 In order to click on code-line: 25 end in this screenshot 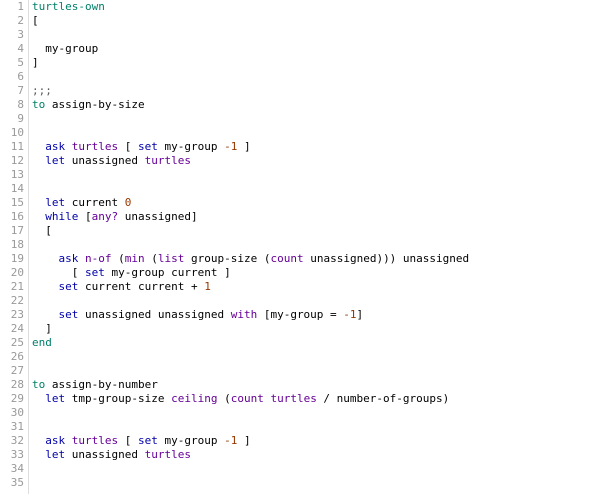, I will do `click(296, 343)`.